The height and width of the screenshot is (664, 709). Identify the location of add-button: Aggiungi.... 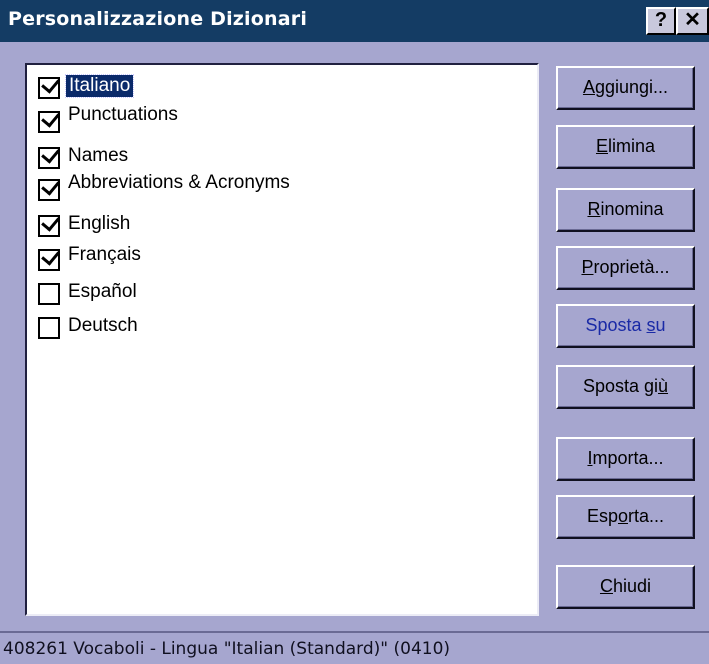
(625, 88).